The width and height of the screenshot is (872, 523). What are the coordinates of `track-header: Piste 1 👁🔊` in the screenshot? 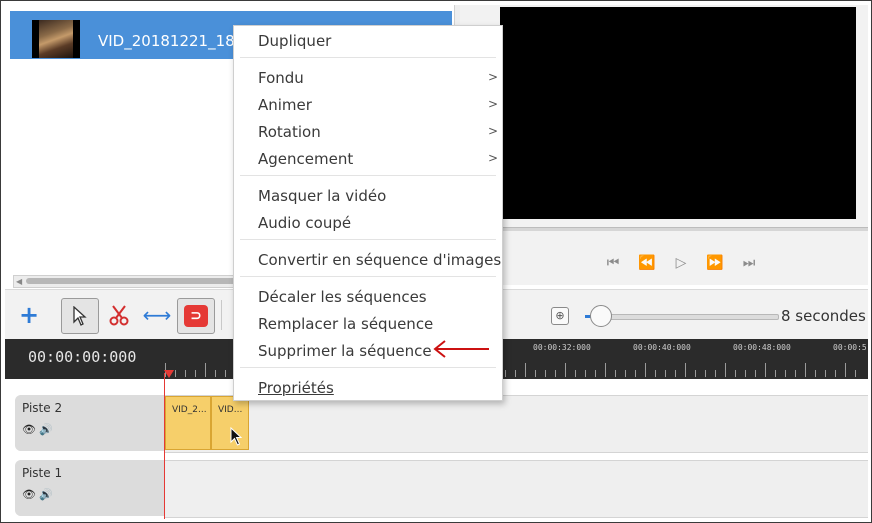 It's located at (90, 488).